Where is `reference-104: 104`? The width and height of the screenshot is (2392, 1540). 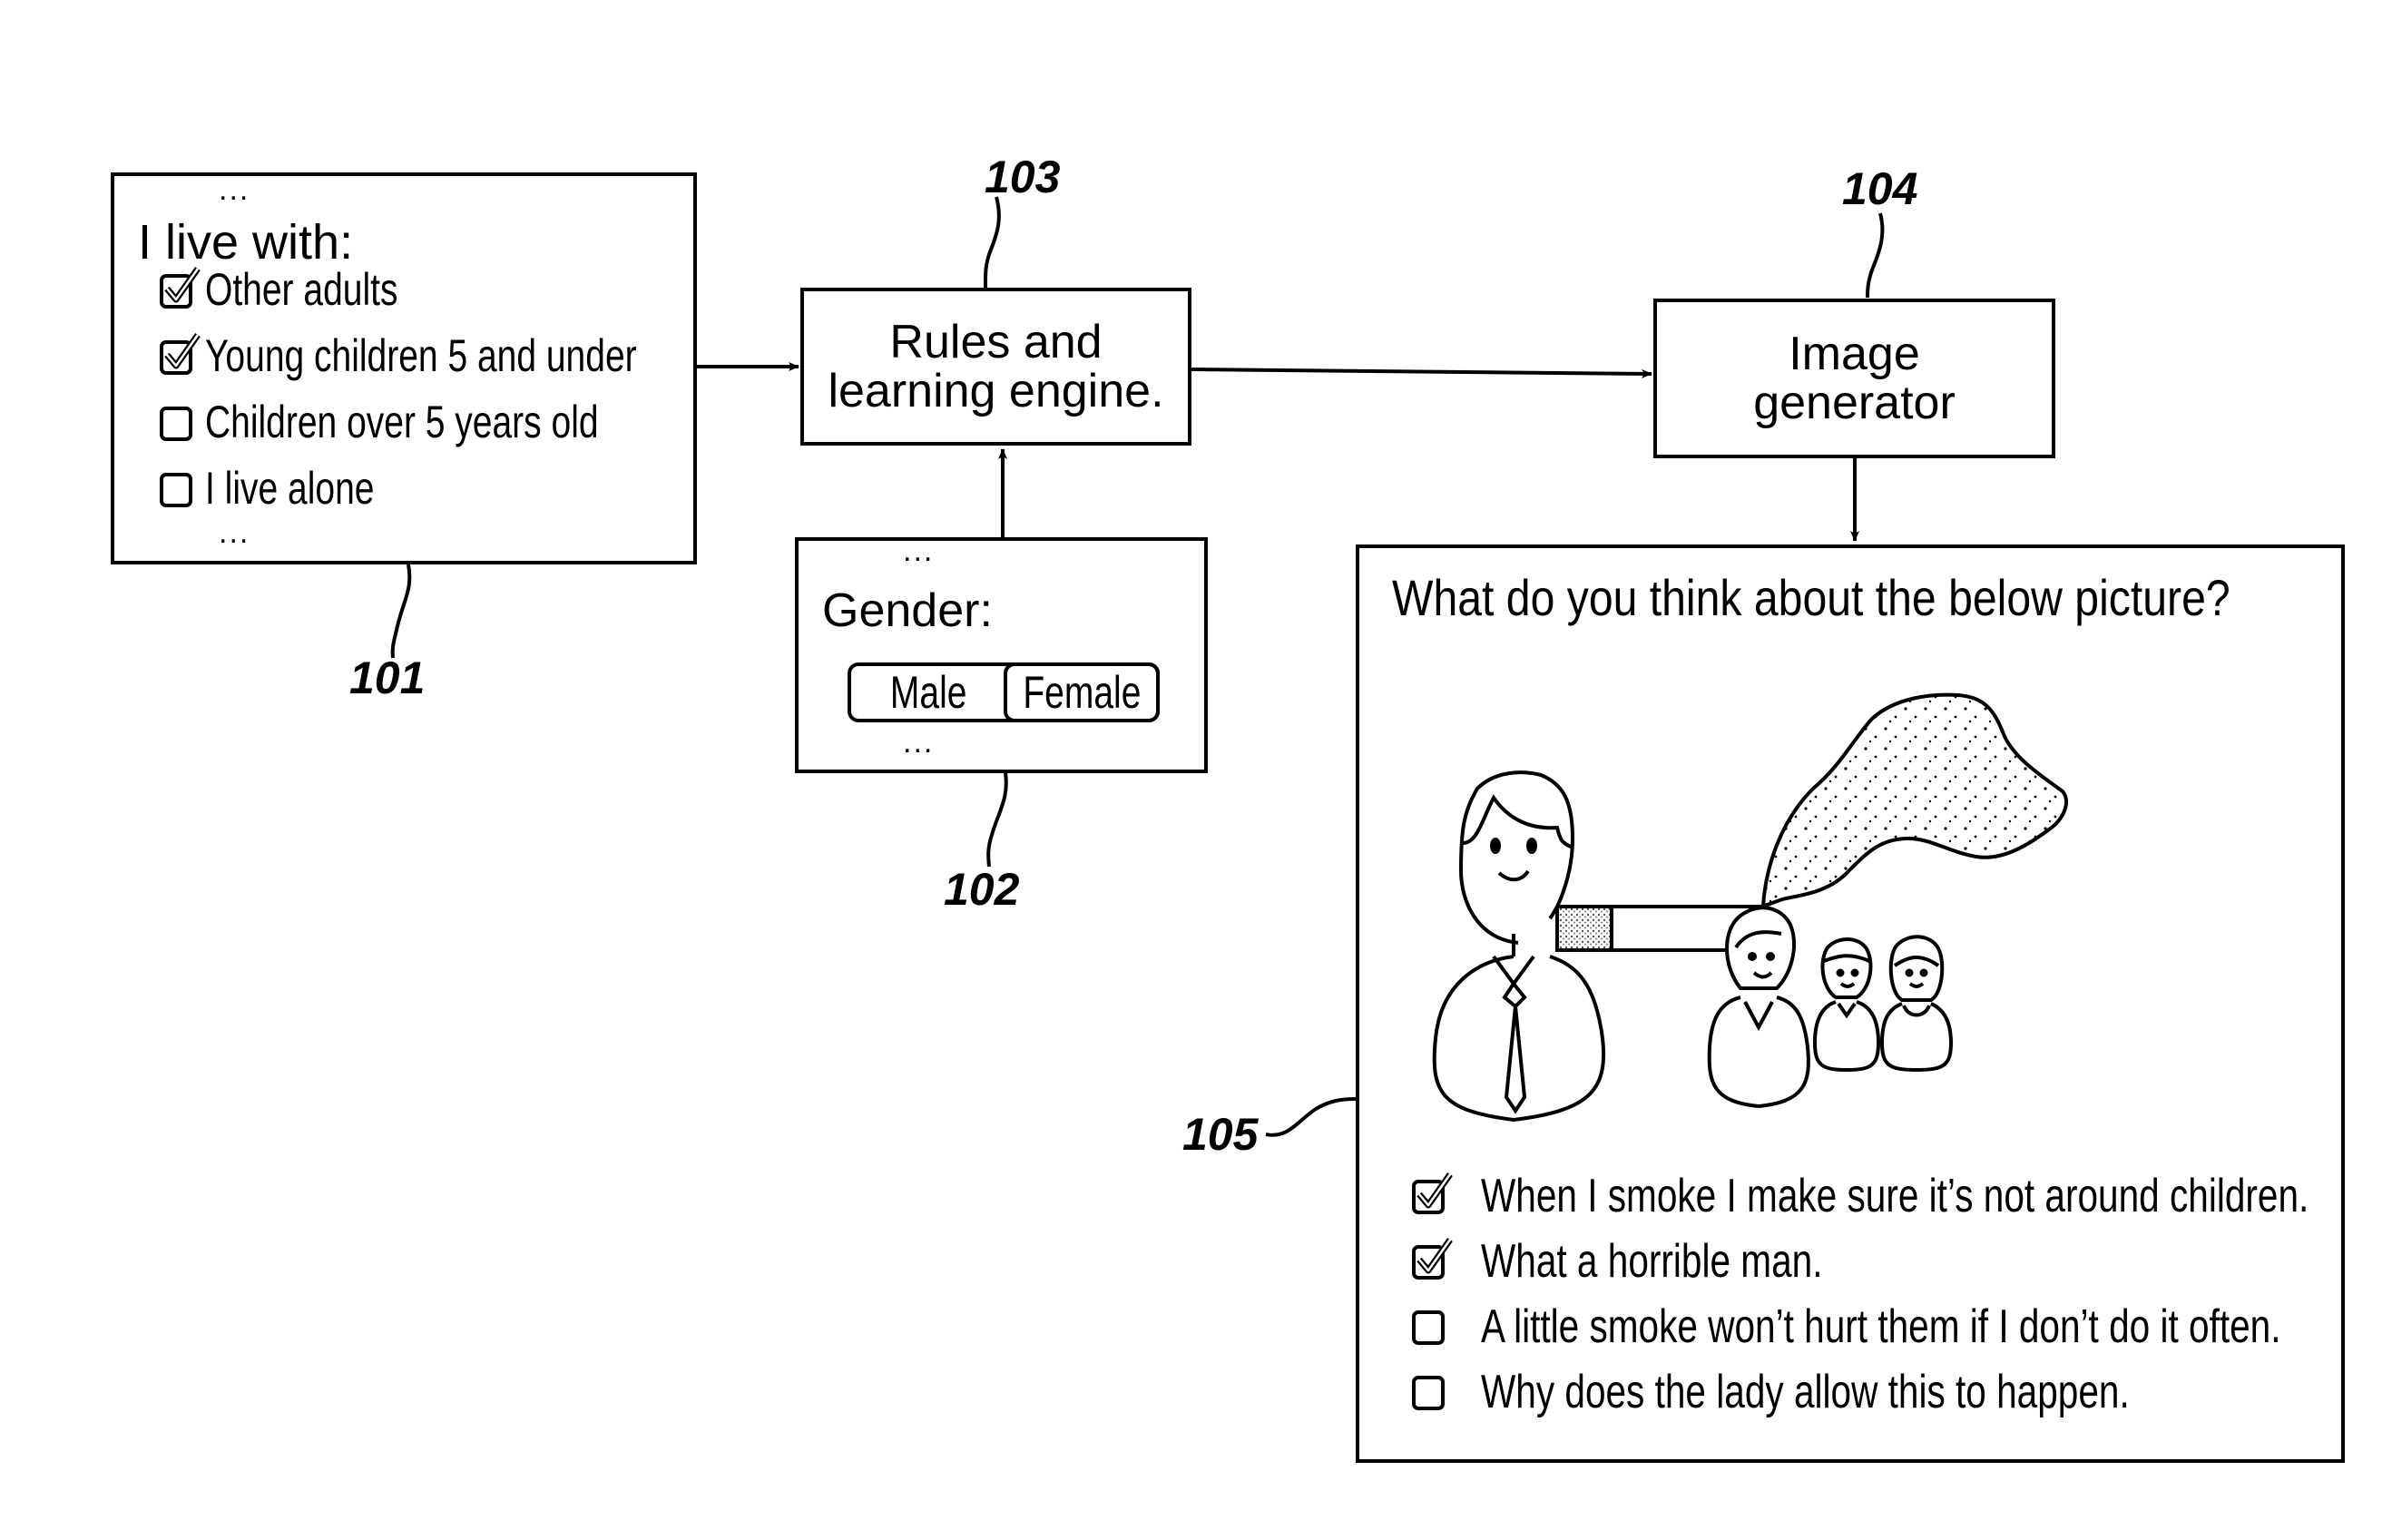 reference-104: 104 is located at coordinates (1880, 188).